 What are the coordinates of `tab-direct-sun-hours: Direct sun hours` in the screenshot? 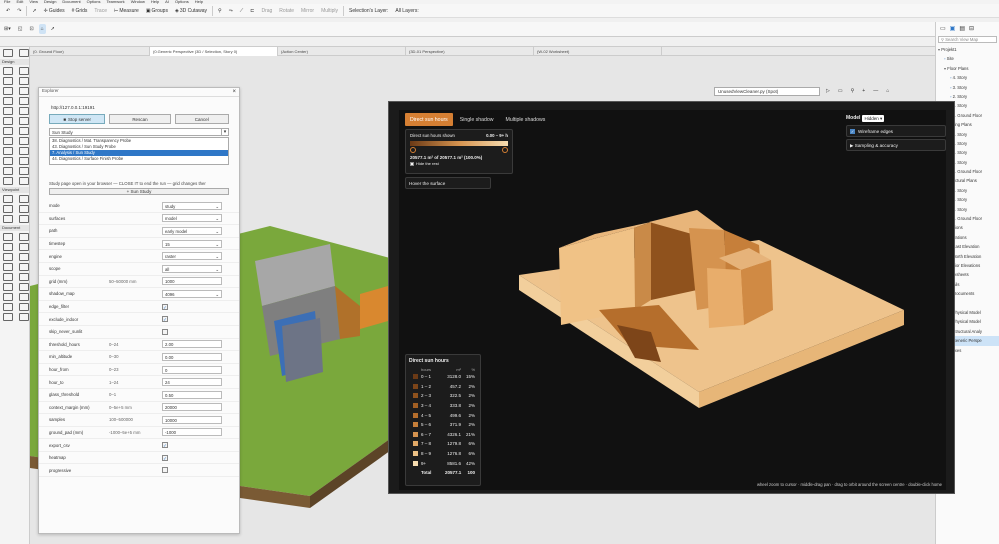 It's located at (429, 119).